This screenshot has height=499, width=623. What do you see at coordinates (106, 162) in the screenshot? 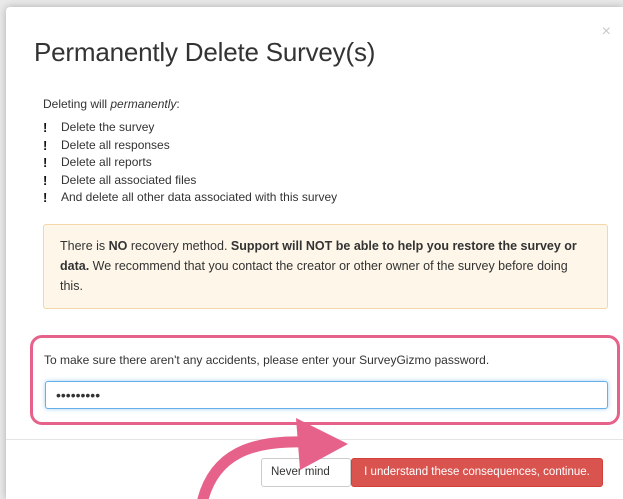
I see `list-item-label: Delete all reports` at bounding box center [106, 162].